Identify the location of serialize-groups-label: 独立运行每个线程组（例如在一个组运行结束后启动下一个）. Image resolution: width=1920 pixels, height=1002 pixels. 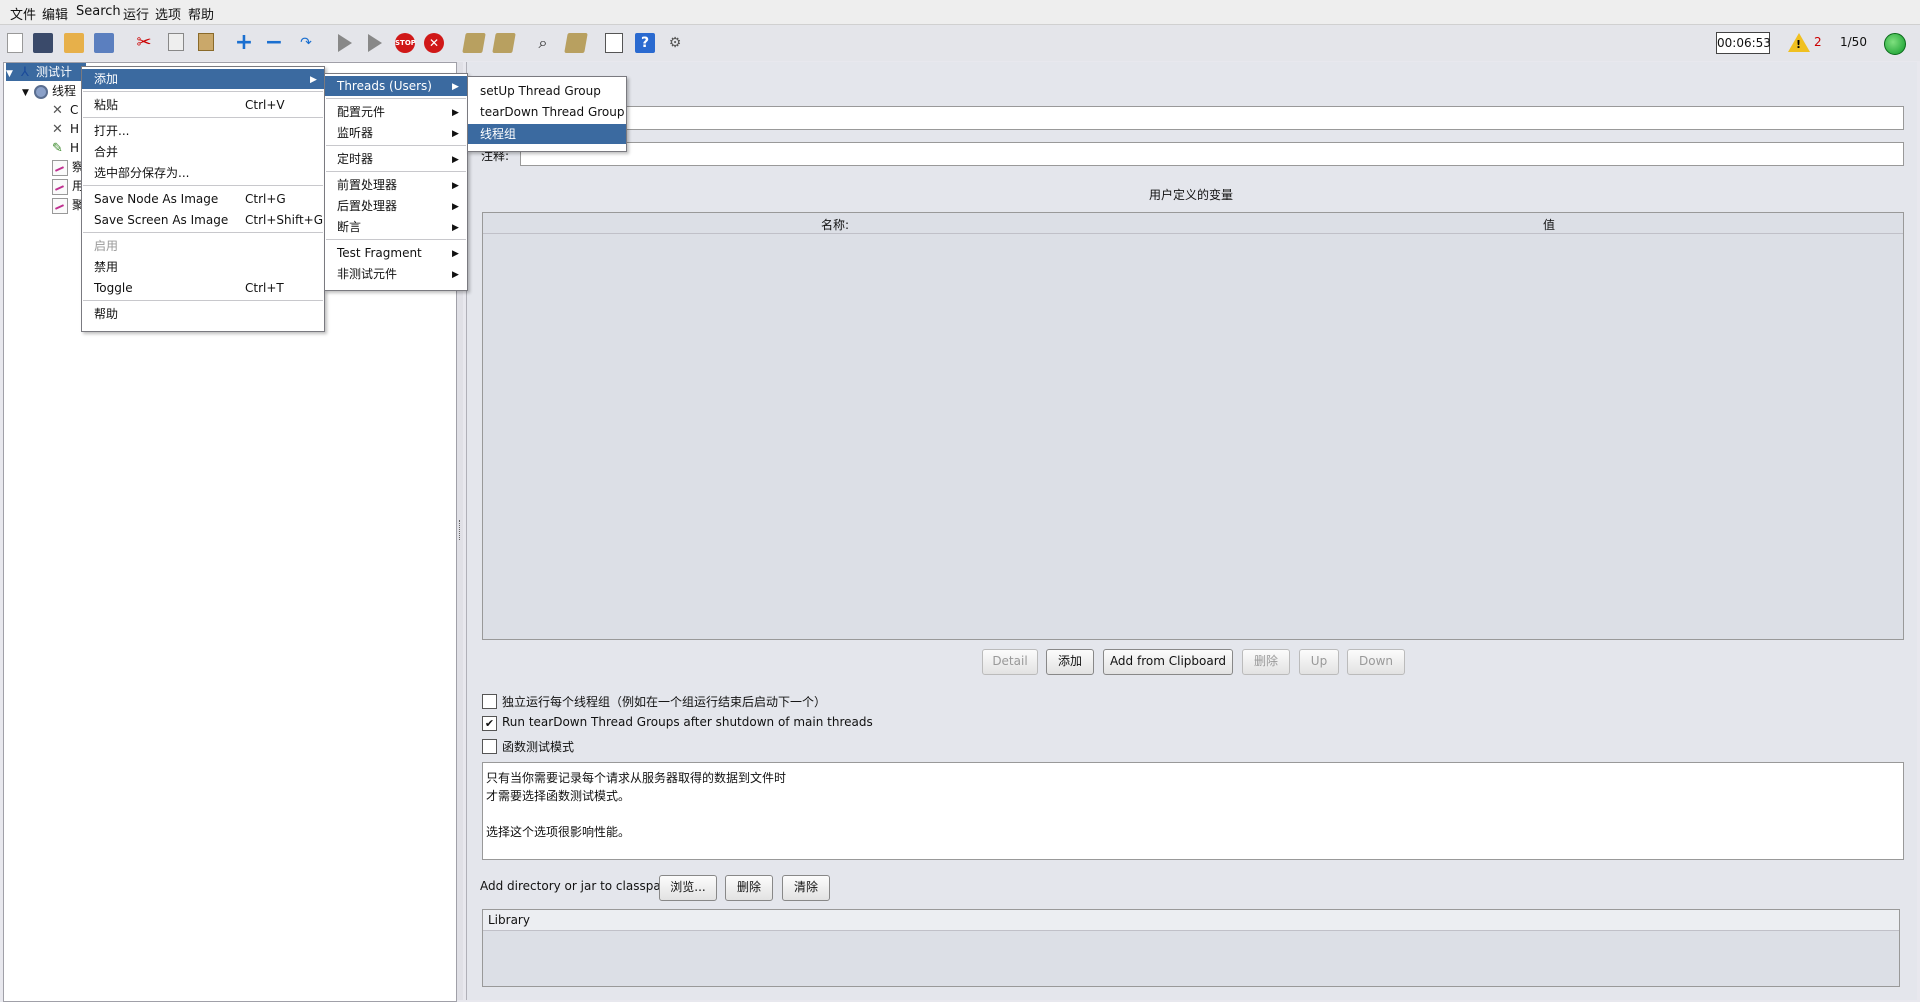
(664, 702).